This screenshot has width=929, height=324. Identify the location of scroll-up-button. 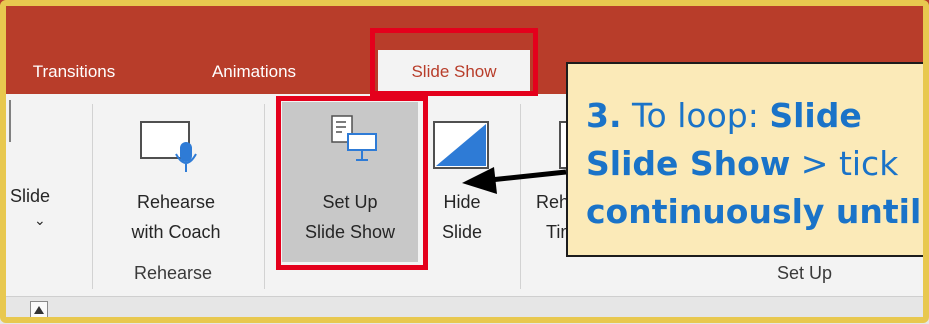
(39, 310).